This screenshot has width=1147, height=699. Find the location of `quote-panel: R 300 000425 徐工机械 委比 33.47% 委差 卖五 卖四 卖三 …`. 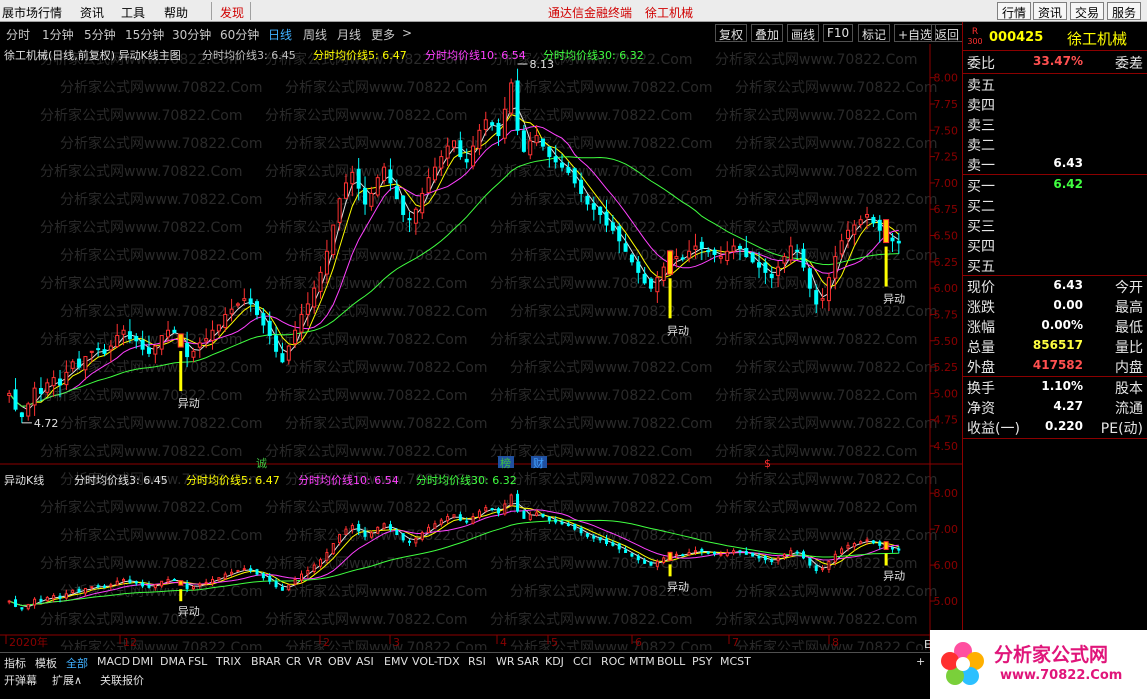

quote-panel: R 300 000425 徐工机械 委比 33.47% 委差 卖五 卖四 卖三 … is located at coordinates (1054, 337).